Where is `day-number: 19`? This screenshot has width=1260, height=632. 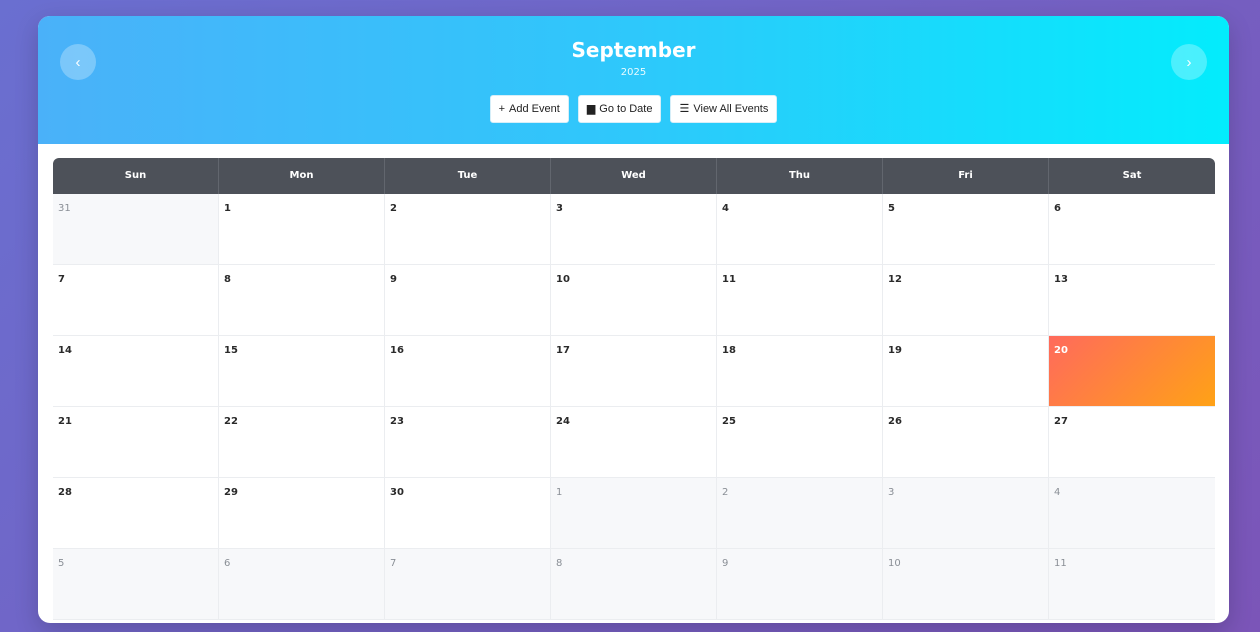 day-number: 19 is located at coordinates (895, 350).